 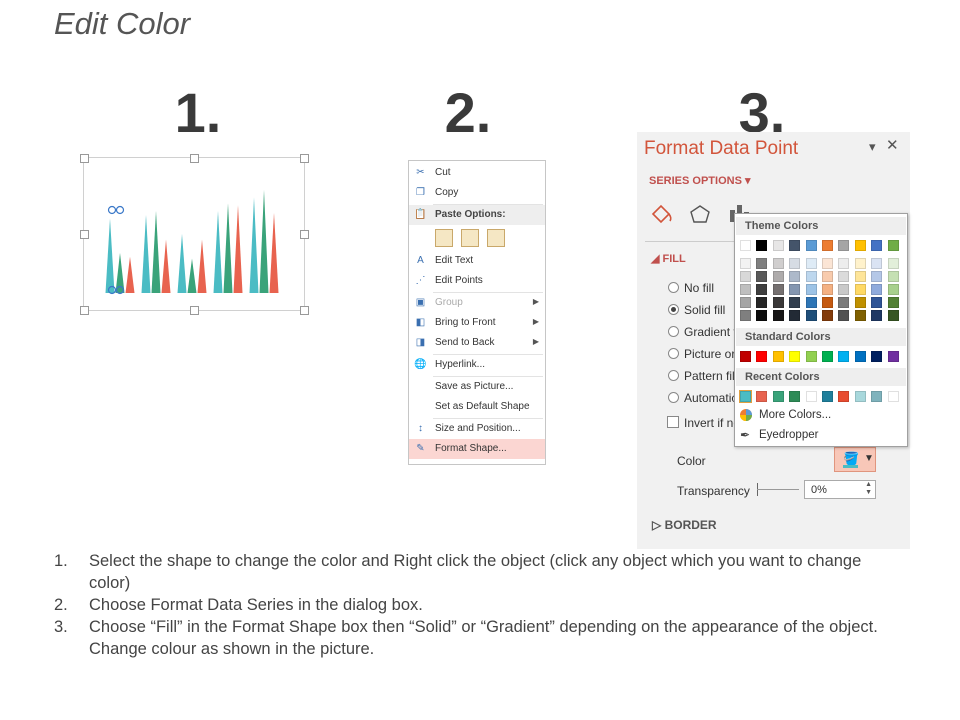 What do you see at coordinates (194, 234) in the screenshot?
I see `selected-chart-frame` at bounding box center [194, 234].